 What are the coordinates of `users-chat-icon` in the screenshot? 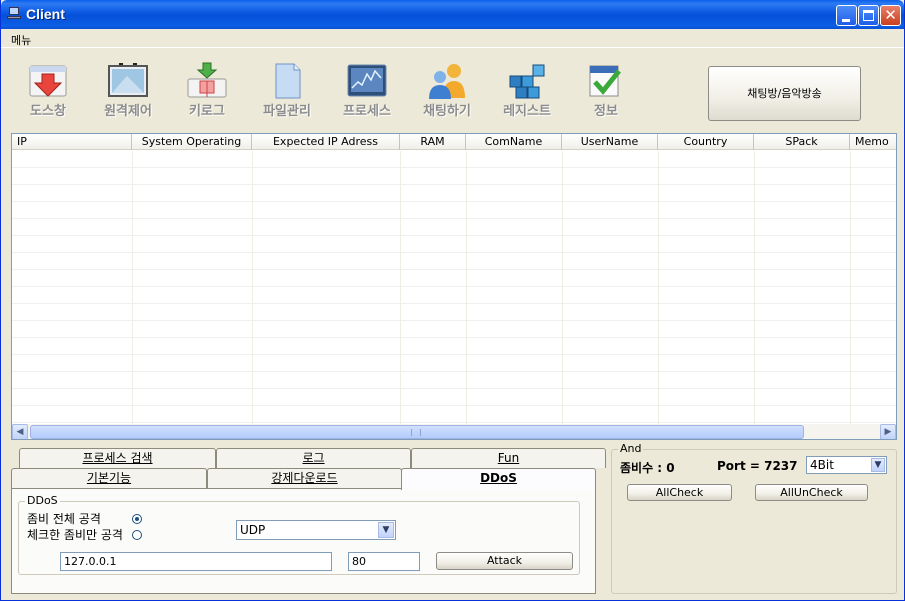 It's located at (447, 81).